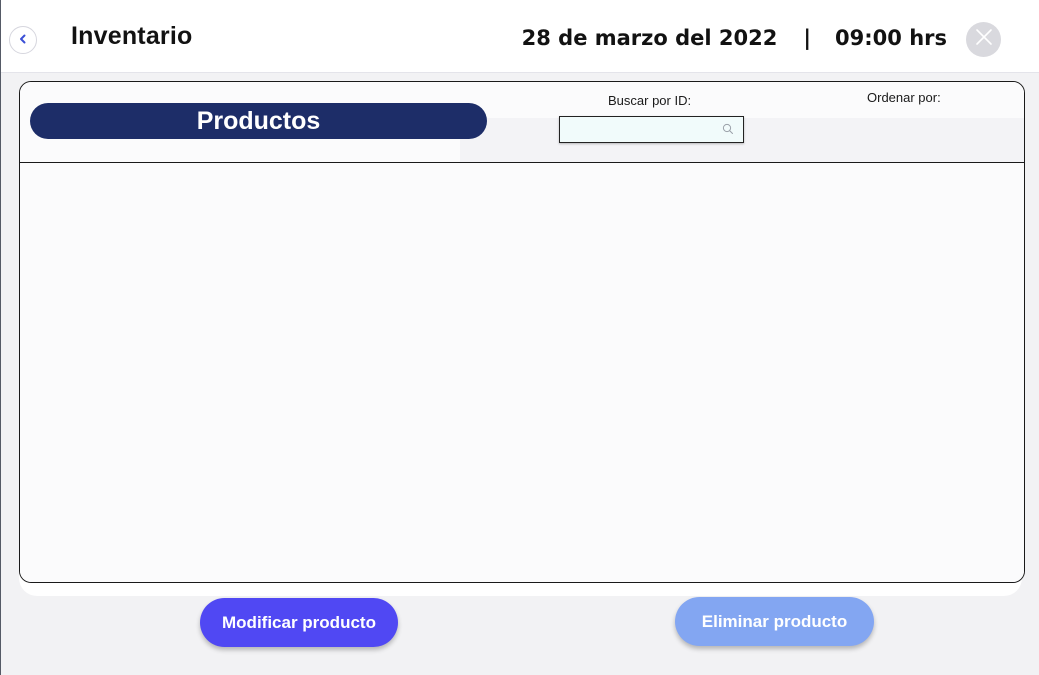  I want to click on window-left-edge, so click(0, 337).